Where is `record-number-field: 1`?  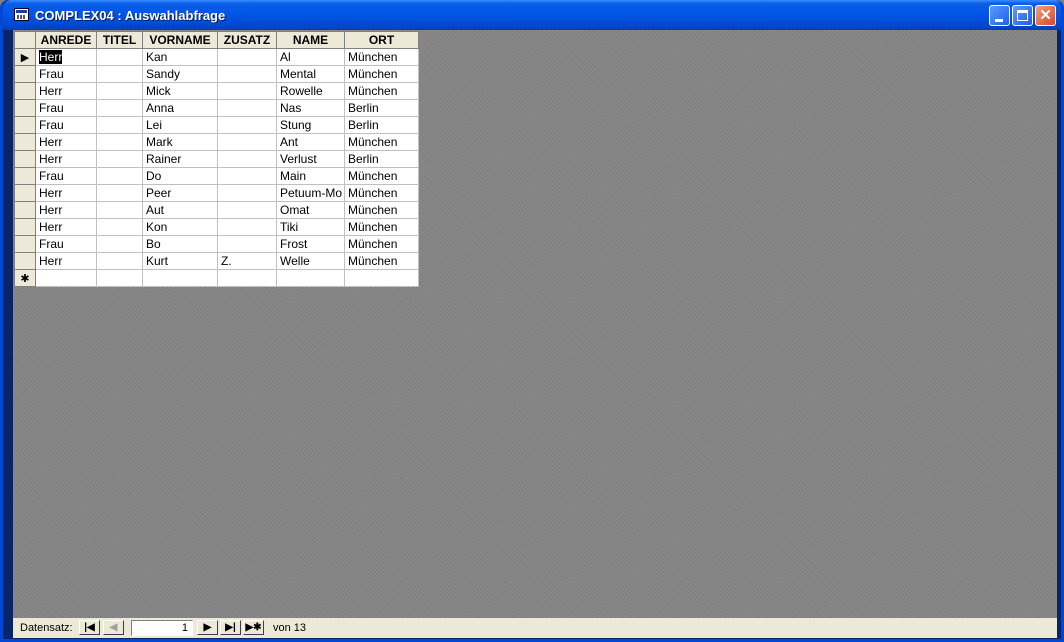
record-number-field: 1 is located at coordinates (162, 628).